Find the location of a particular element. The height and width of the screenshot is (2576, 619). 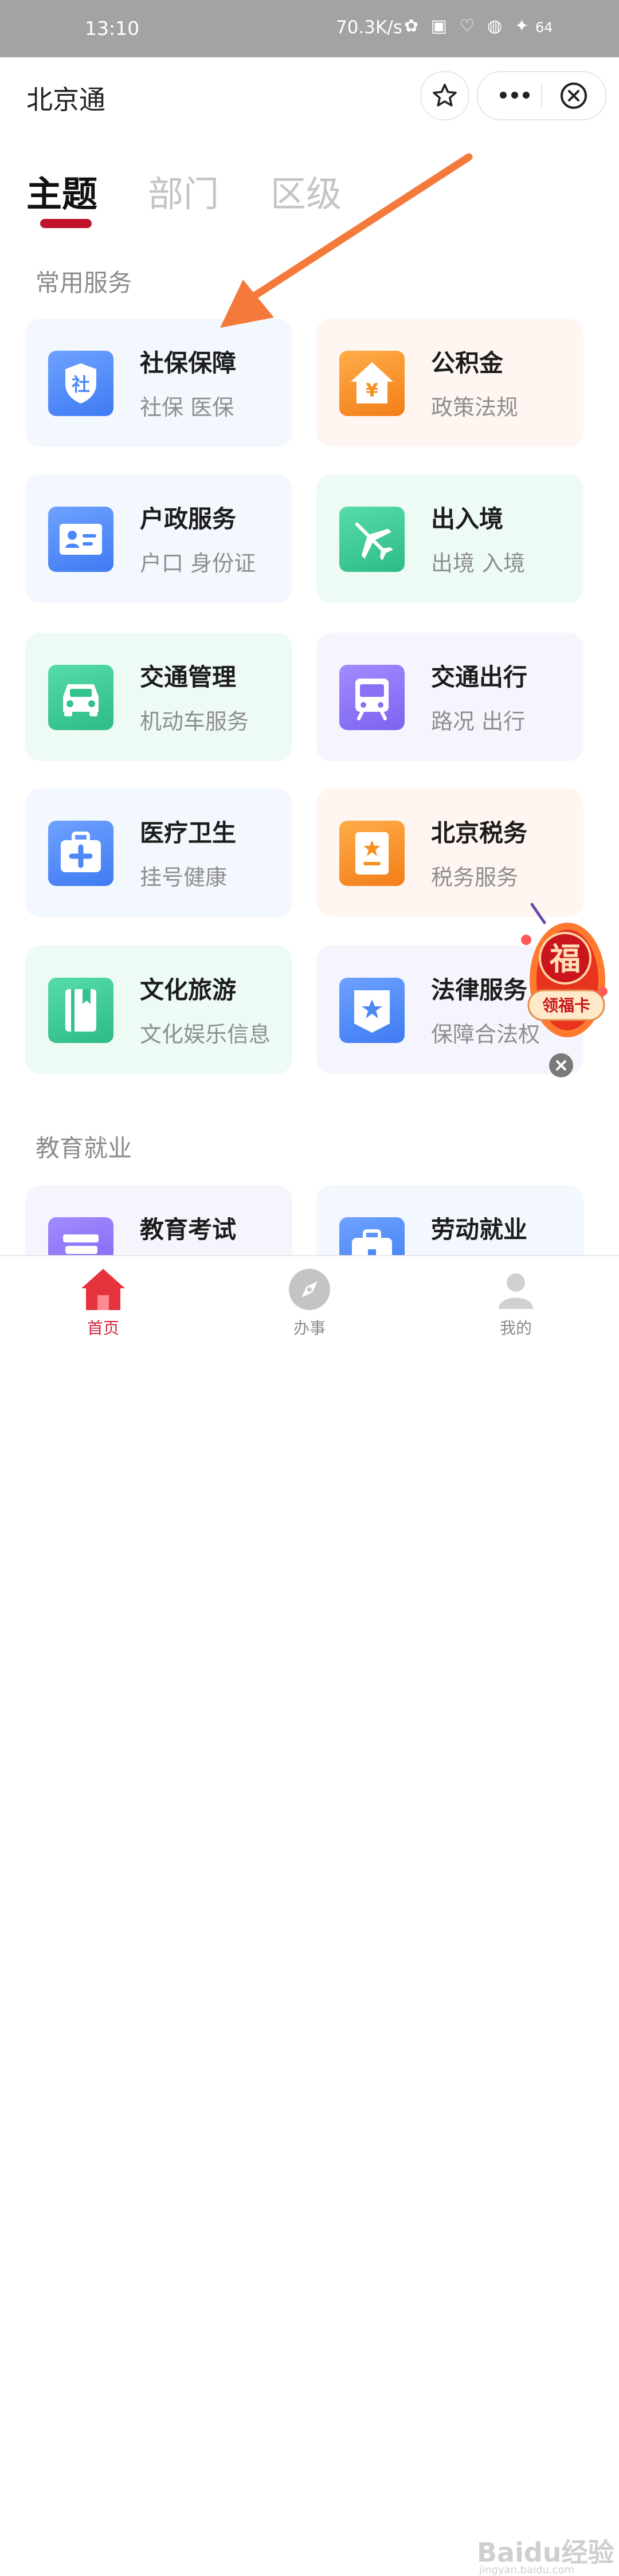

service-subtitle: 文化娱乐信息 is located at coordinates (205, 1034).